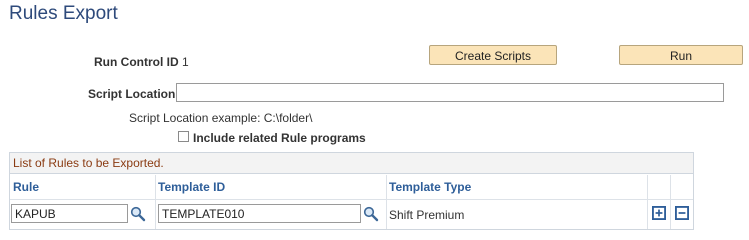 This screenshot has height=240, width=749. What do you see at coordinates (681, 55) in the screenshot?
I see `run-button: Run` at bounding box center [681, 55].